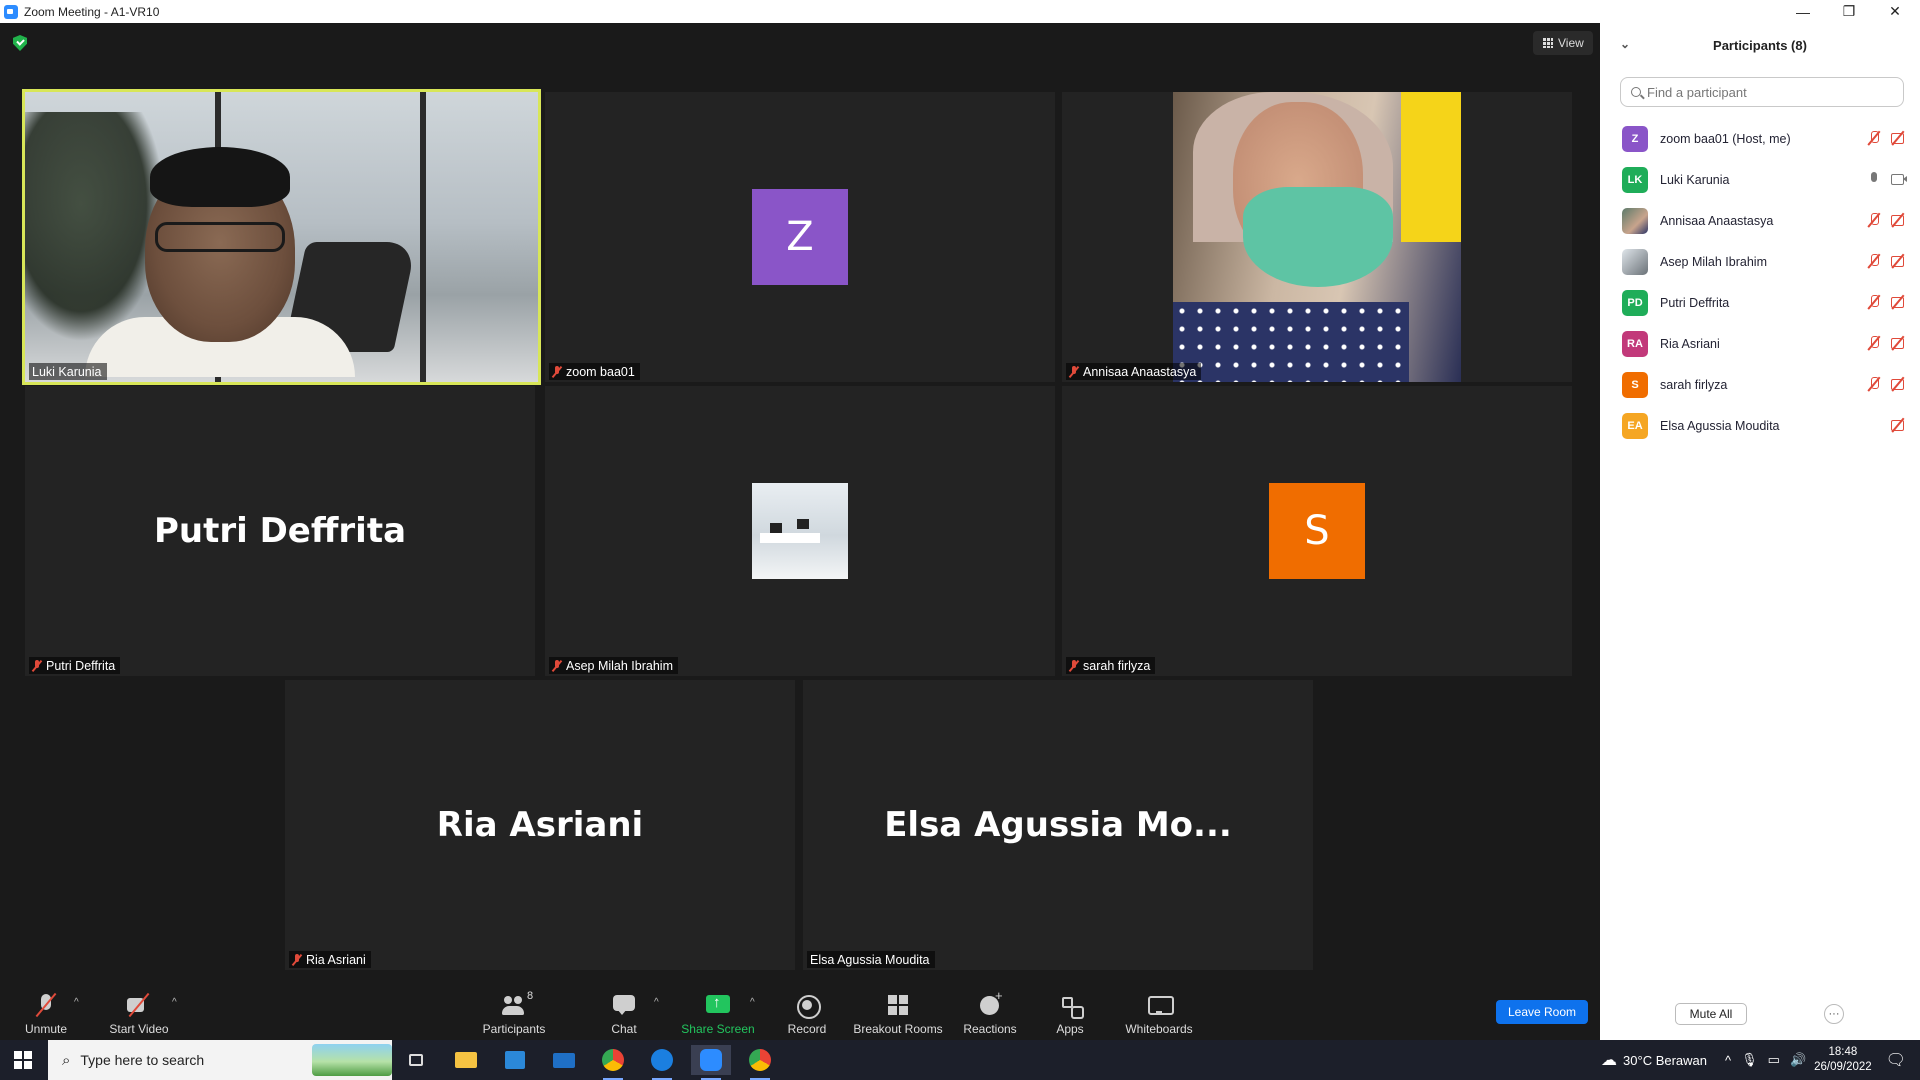 The image size is (1920, 1080). I want to click on volume-icon: 🔊, so click(1798, 1060).